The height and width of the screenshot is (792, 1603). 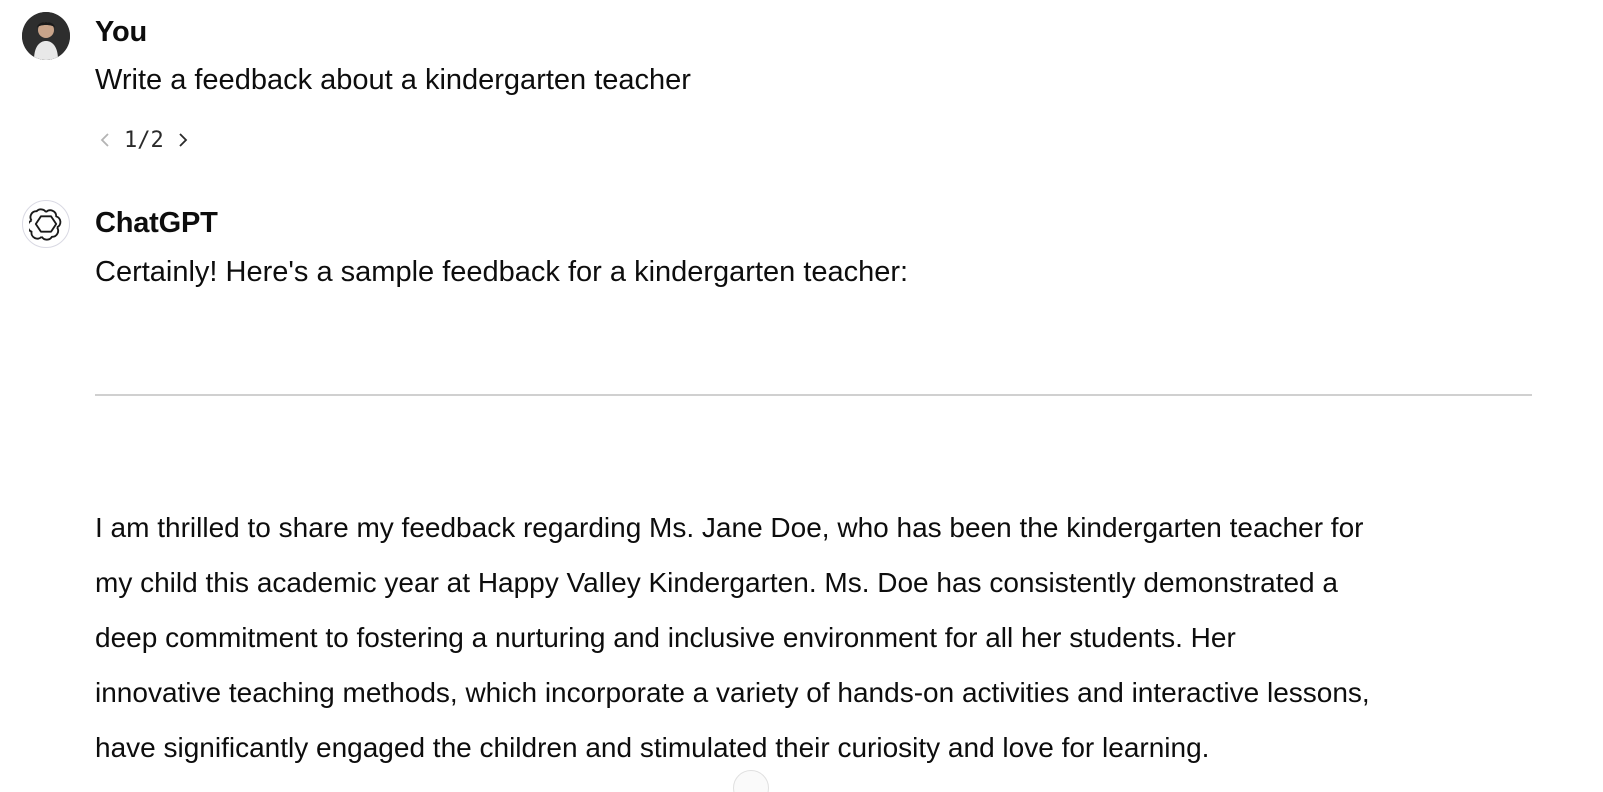 What do you see at coordinates (183, 140) in the screenshot?
I see `chevron-right-icon` at bounding box center [183, 140].